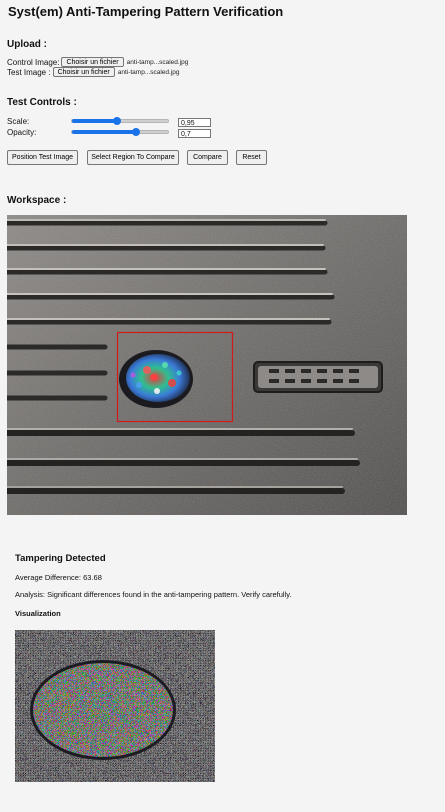  I want to click on average-difference: Average Difference: 63.68, so click(58, 577).